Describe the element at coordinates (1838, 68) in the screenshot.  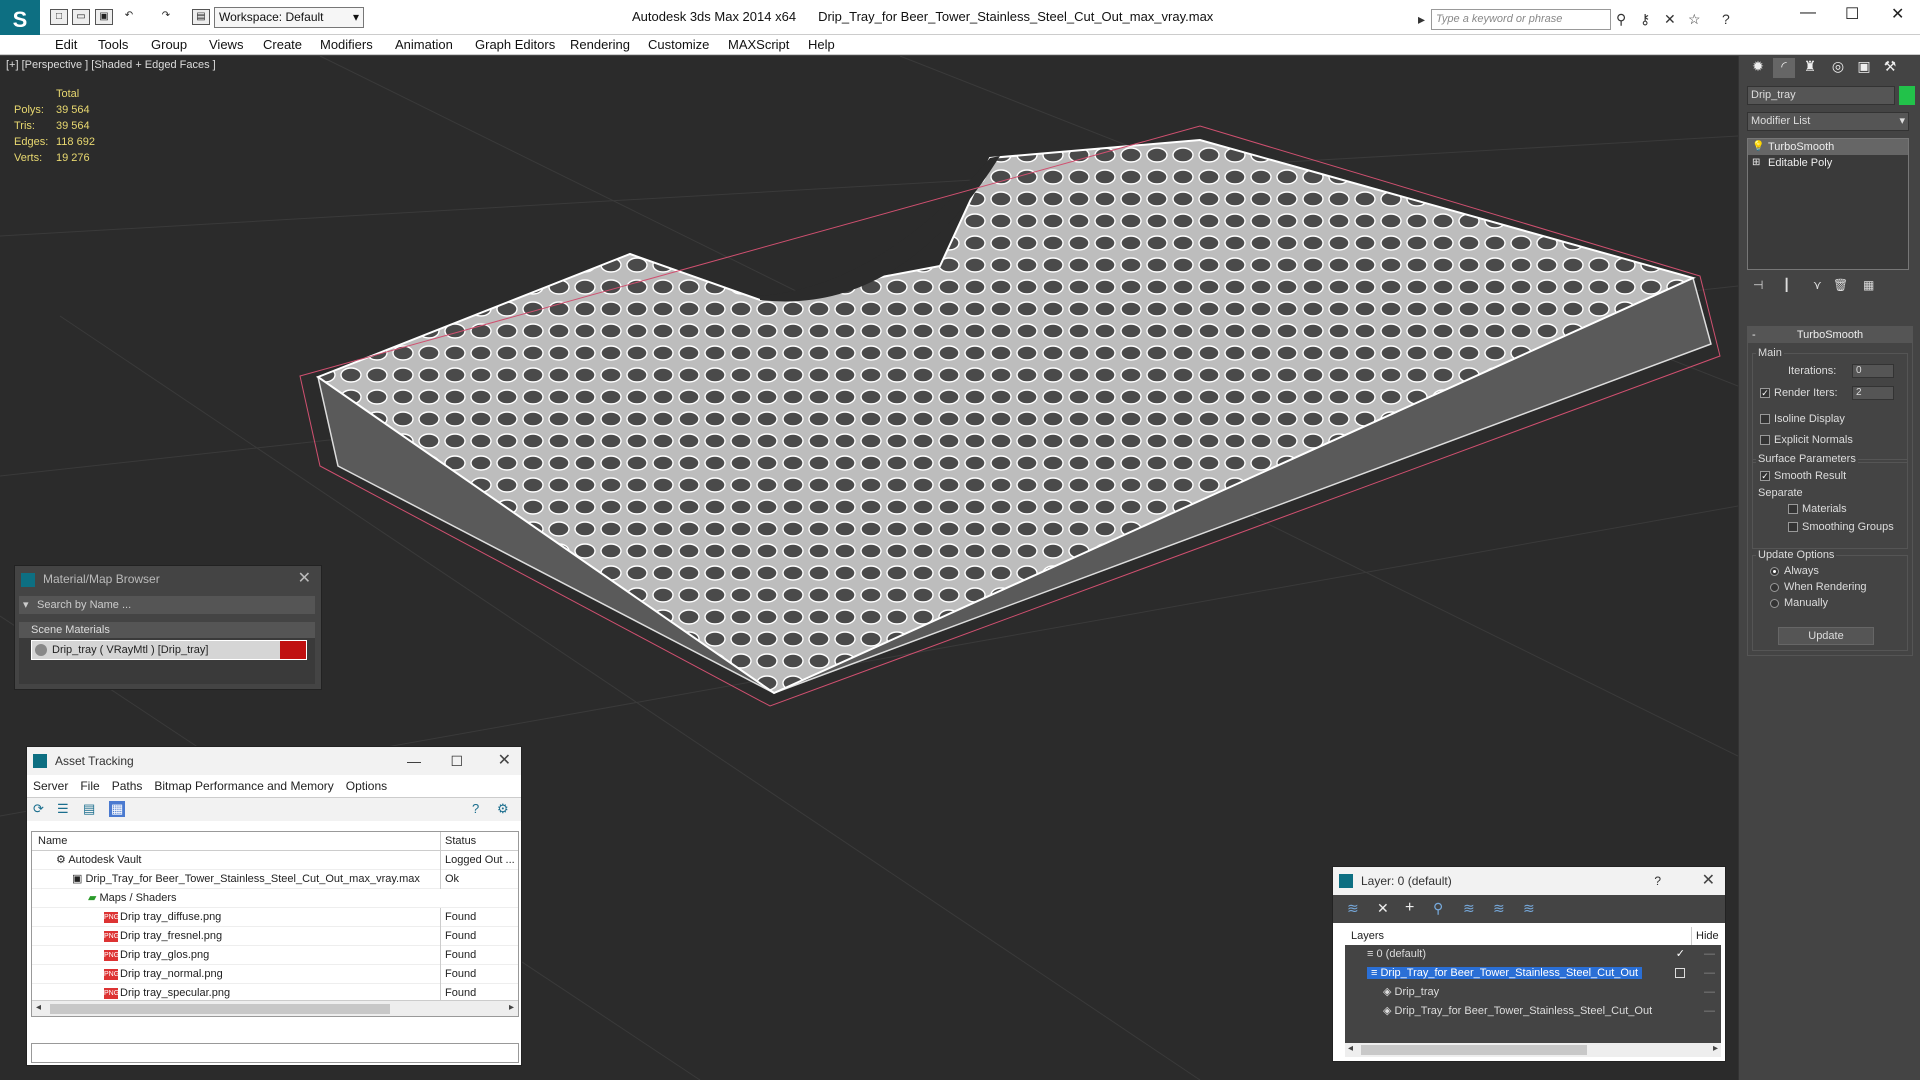
I see `motion-tab-icon: ◎` at that location.